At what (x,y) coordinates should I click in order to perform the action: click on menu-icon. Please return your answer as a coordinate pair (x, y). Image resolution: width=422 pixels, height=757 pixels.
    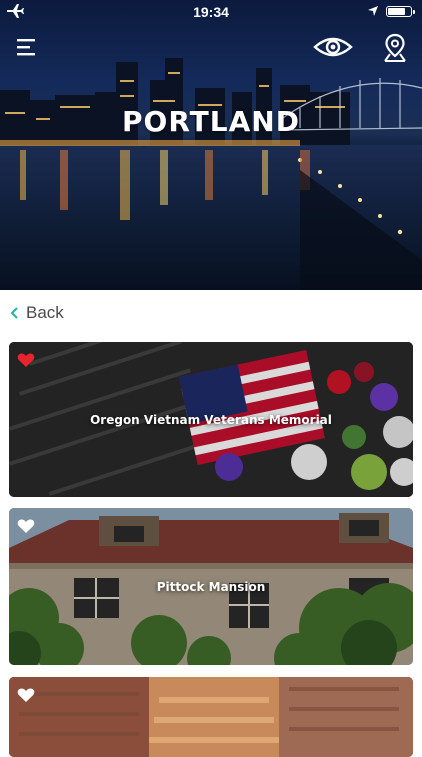
    Looking at the image, I should click on (27, 47).